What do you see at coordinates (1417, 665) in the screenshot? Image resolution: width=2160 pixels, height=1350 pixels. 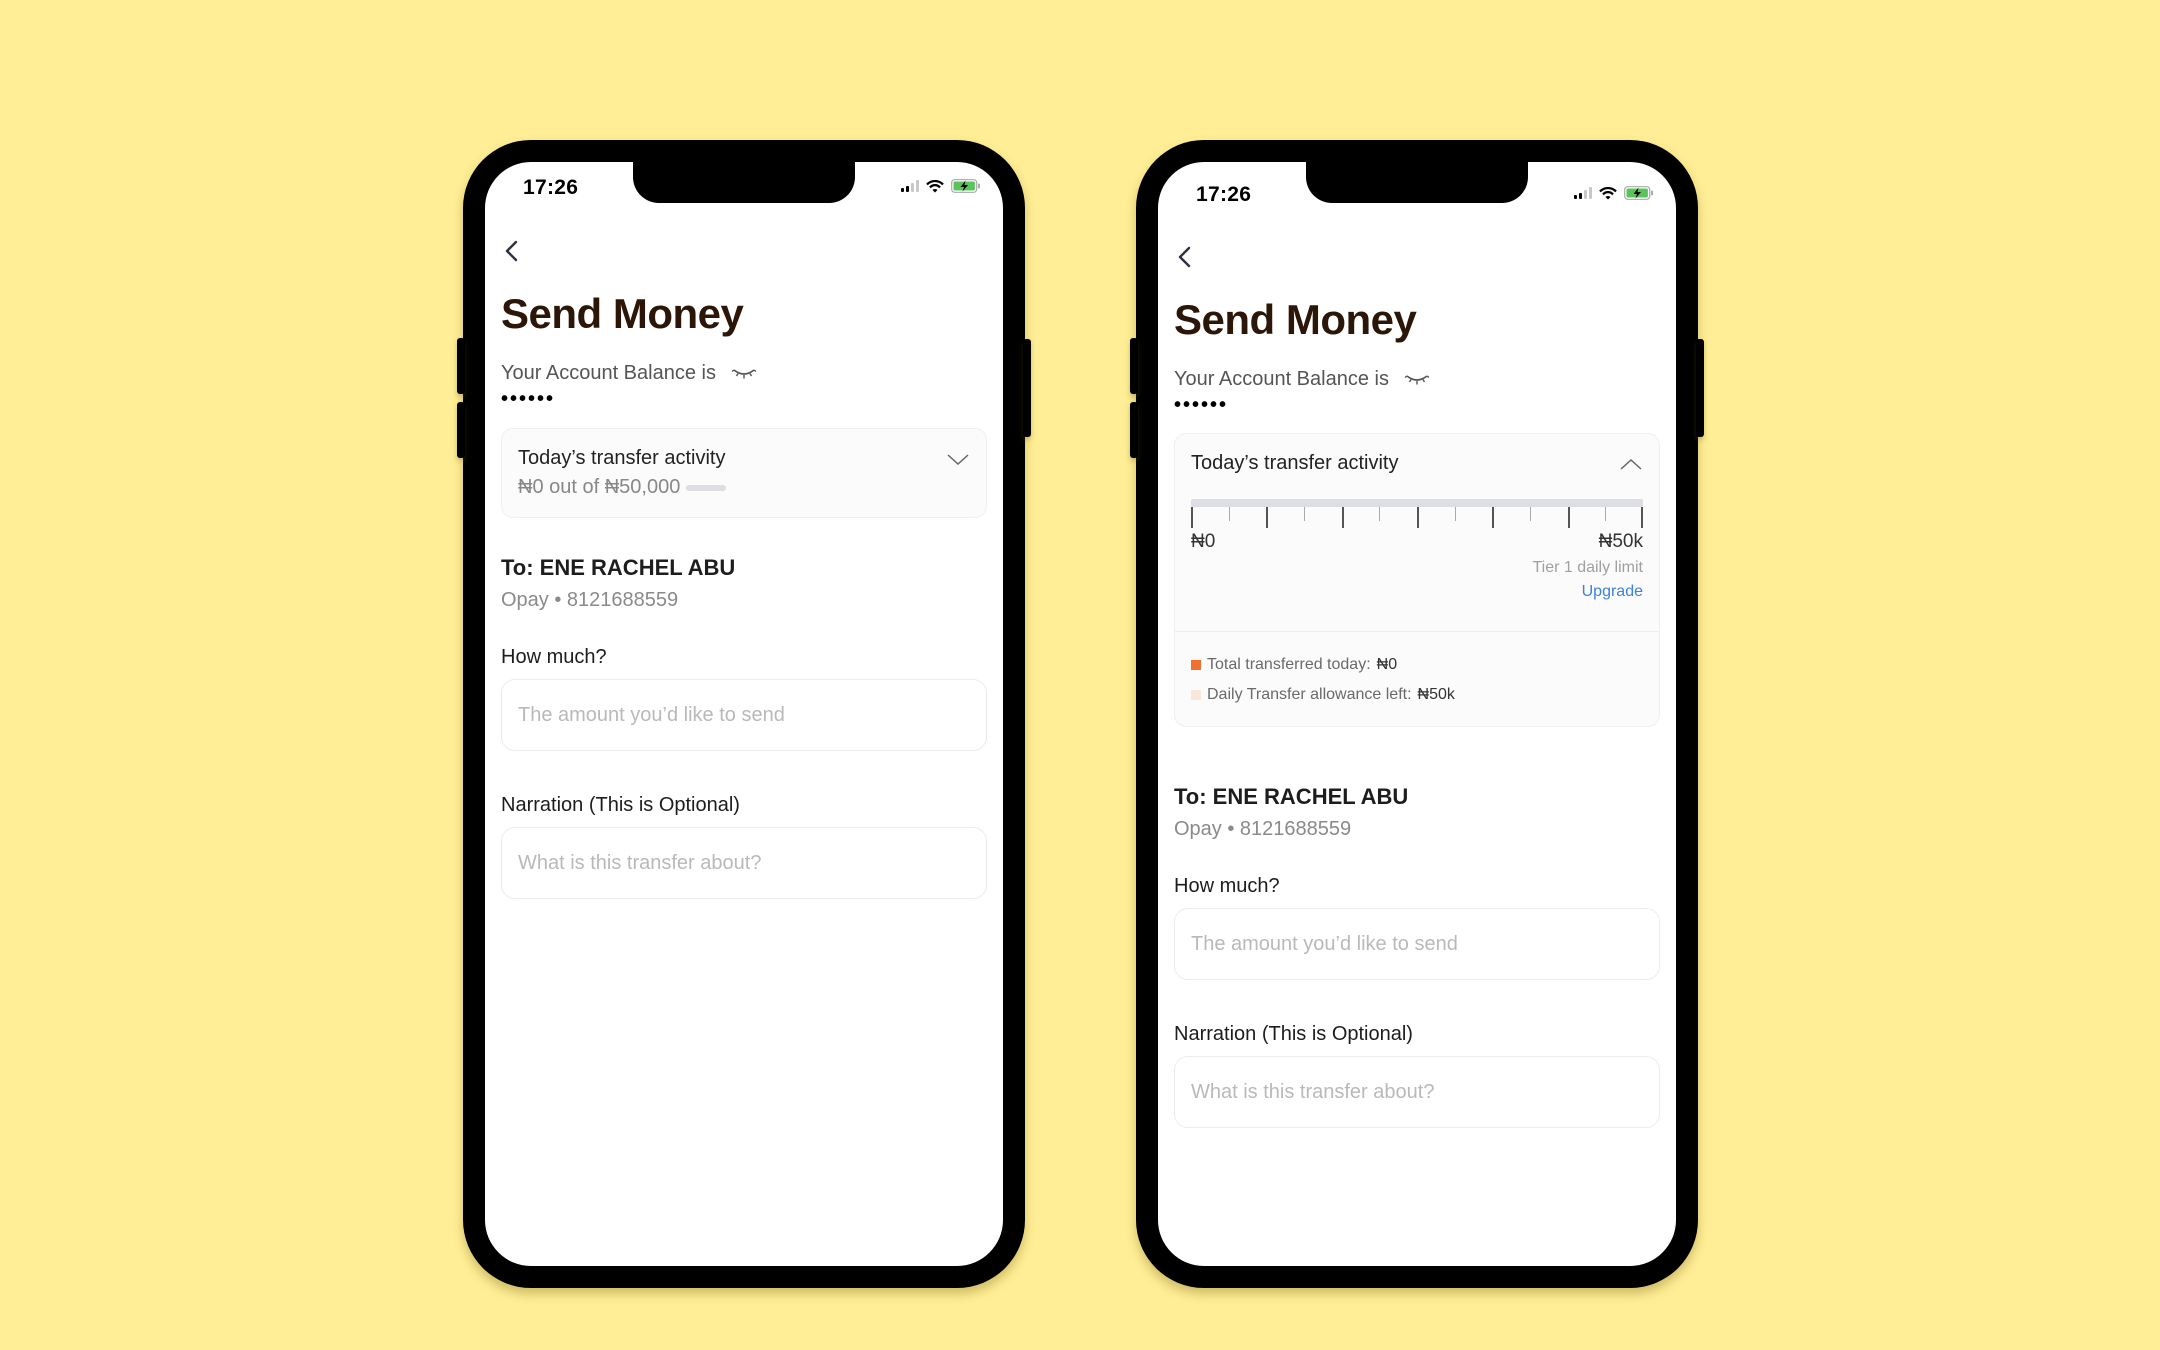 I see `legend-item-transferred: Total transferred today: ₦0` at bounding box center [1417, 665].